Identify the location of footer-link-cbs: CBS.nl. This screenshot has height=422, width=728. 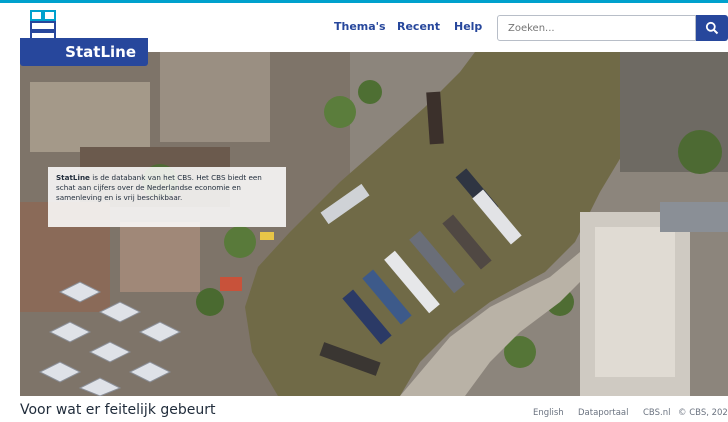
(656, 413).